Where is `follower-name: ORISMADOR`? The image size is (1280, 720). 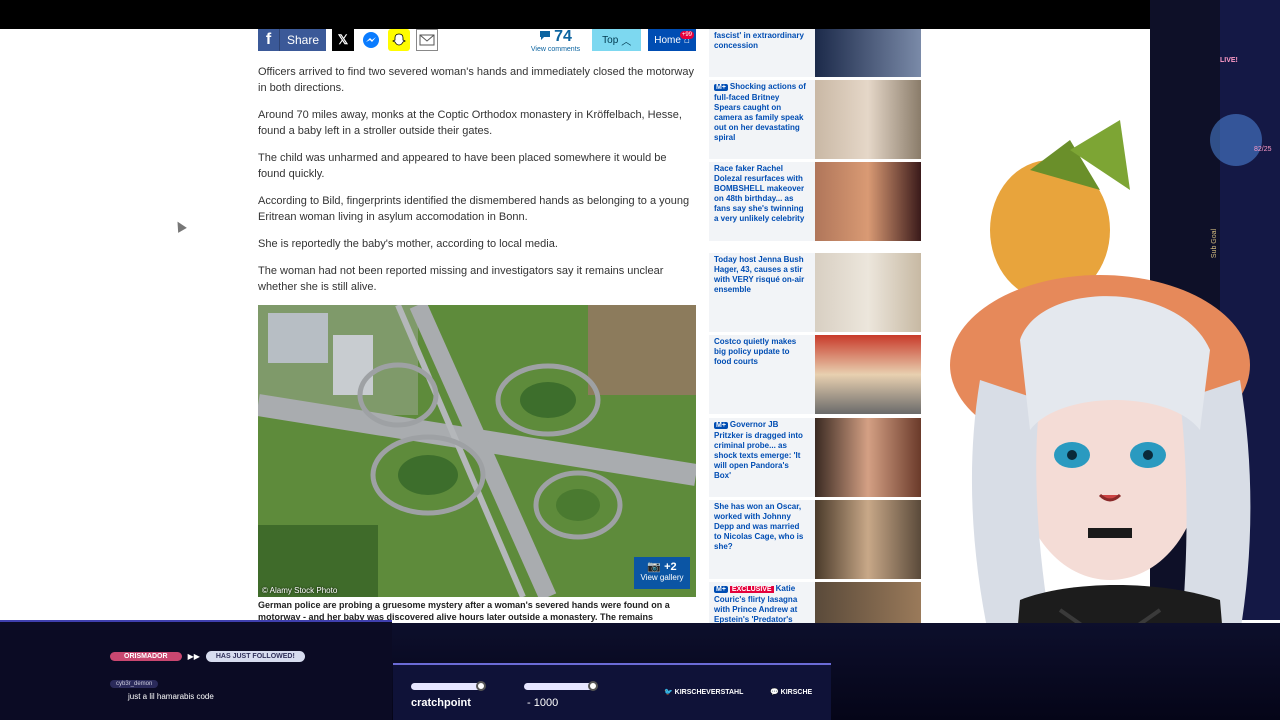 follower-name: ORISMADOR is located at coordinates (146, 656).